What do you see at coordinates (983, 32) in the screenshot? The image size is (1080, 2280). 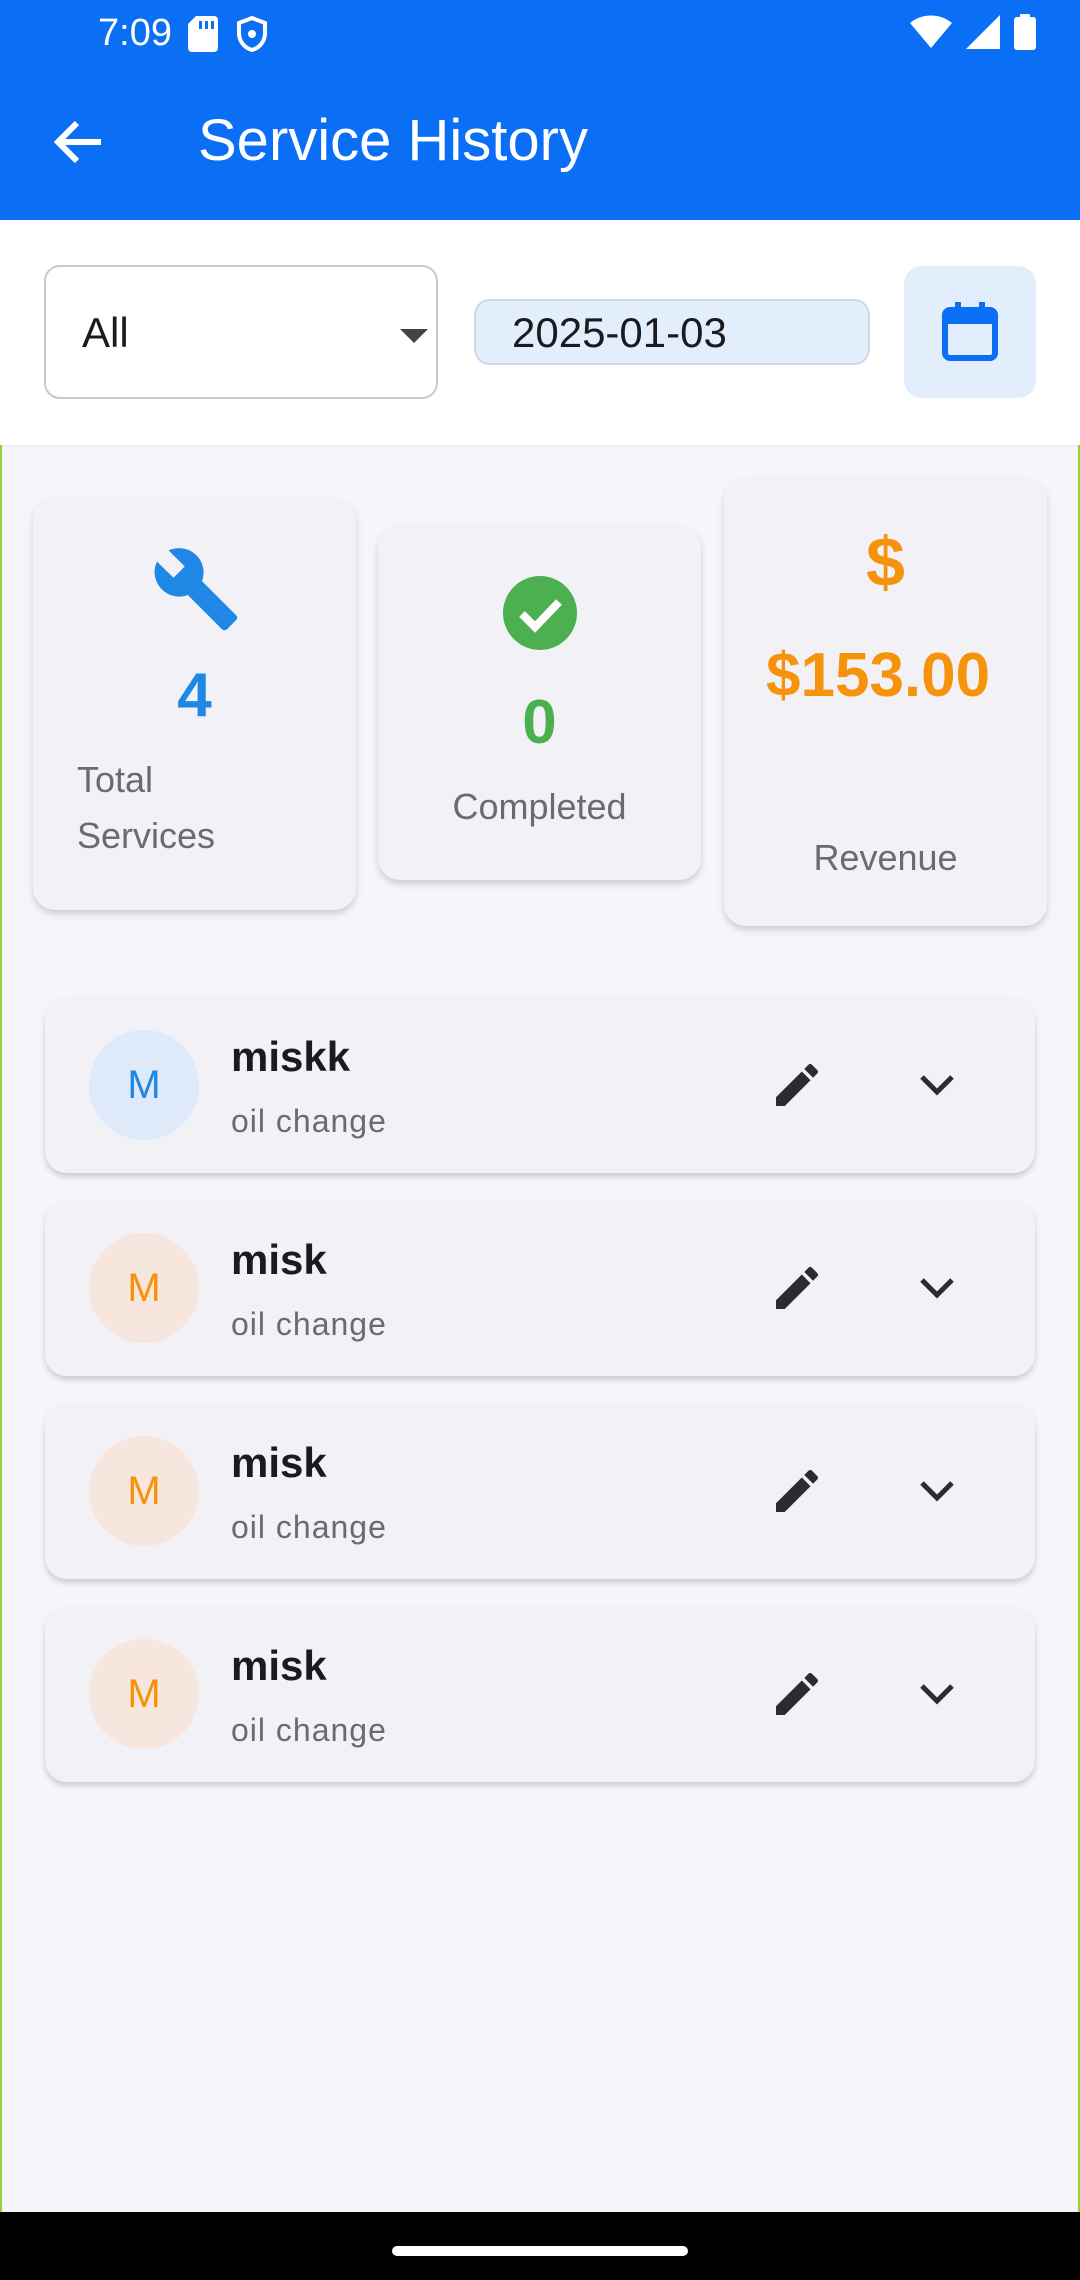 I see `signal-icon` at bounding box center [983, 32].